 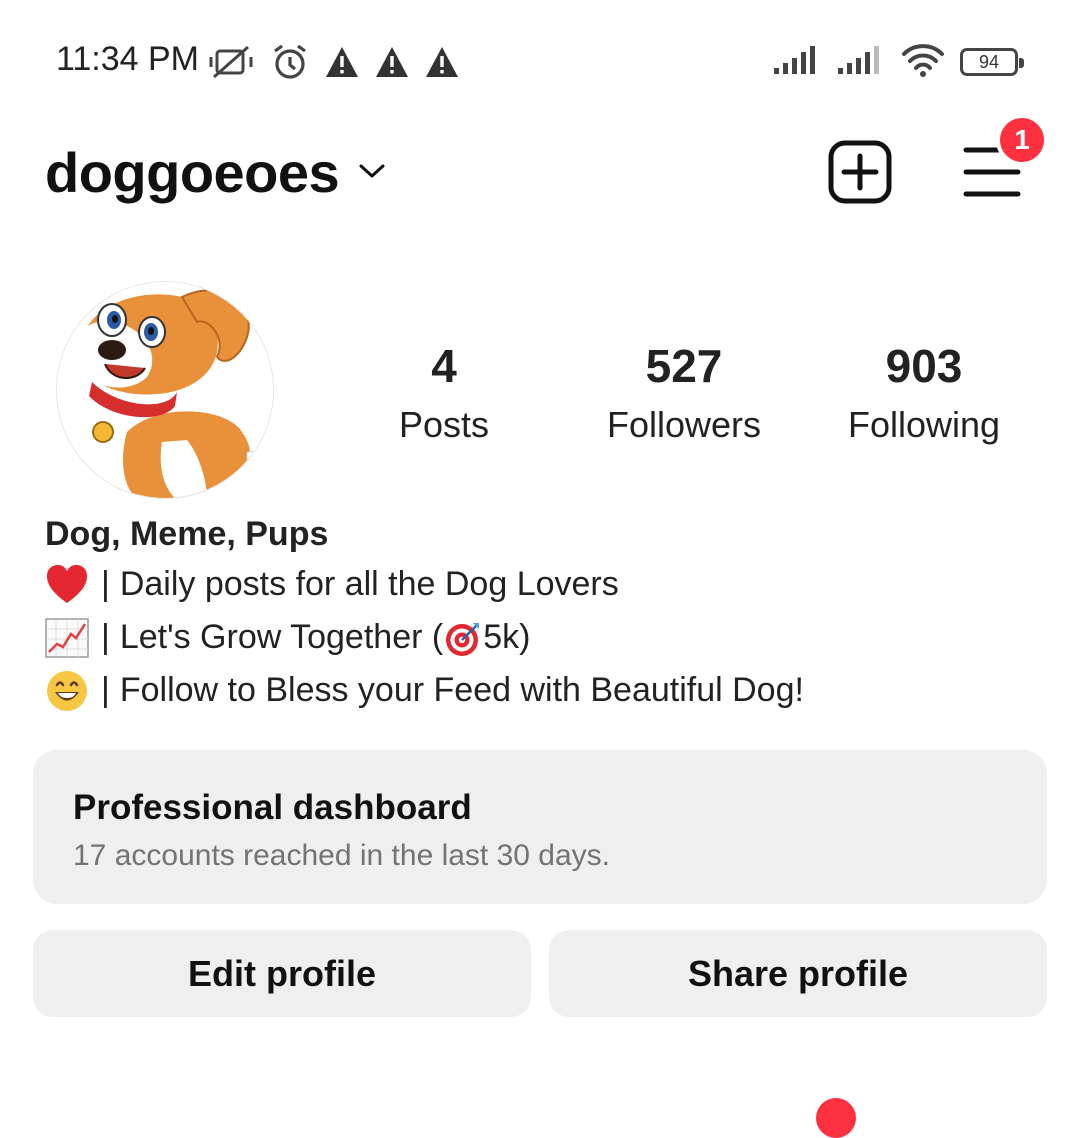 I want to click on wifi-icon, so click(x=923, y=62).